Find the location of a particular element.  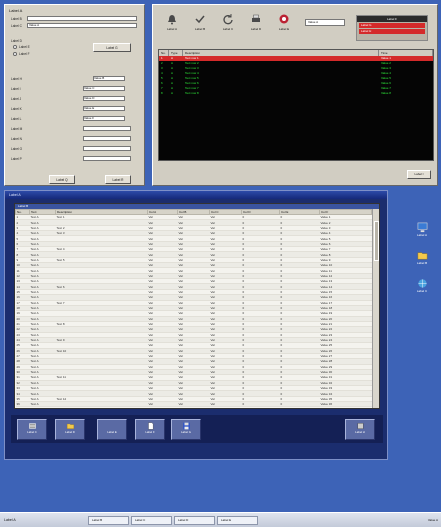

alarm-row: 8 A Text row 8 Value 8 is located at coordinates (296, 93).